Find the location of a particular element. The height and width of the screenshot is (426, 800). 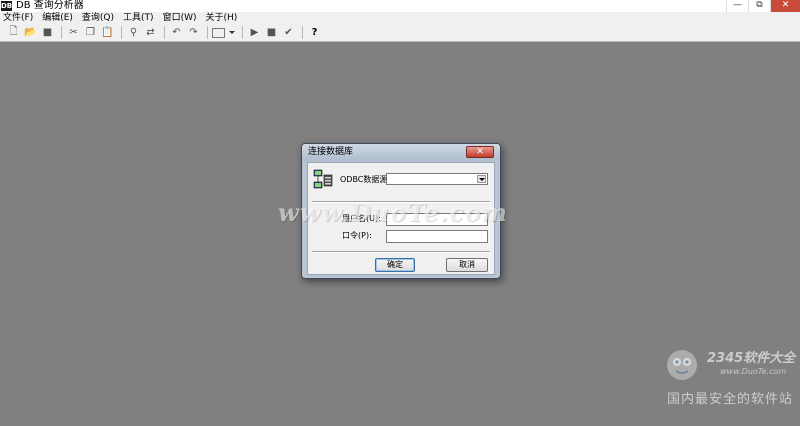

brand-watermark: 2345软件大全 www.DuoTe.com is located at coordinates (728, 365).